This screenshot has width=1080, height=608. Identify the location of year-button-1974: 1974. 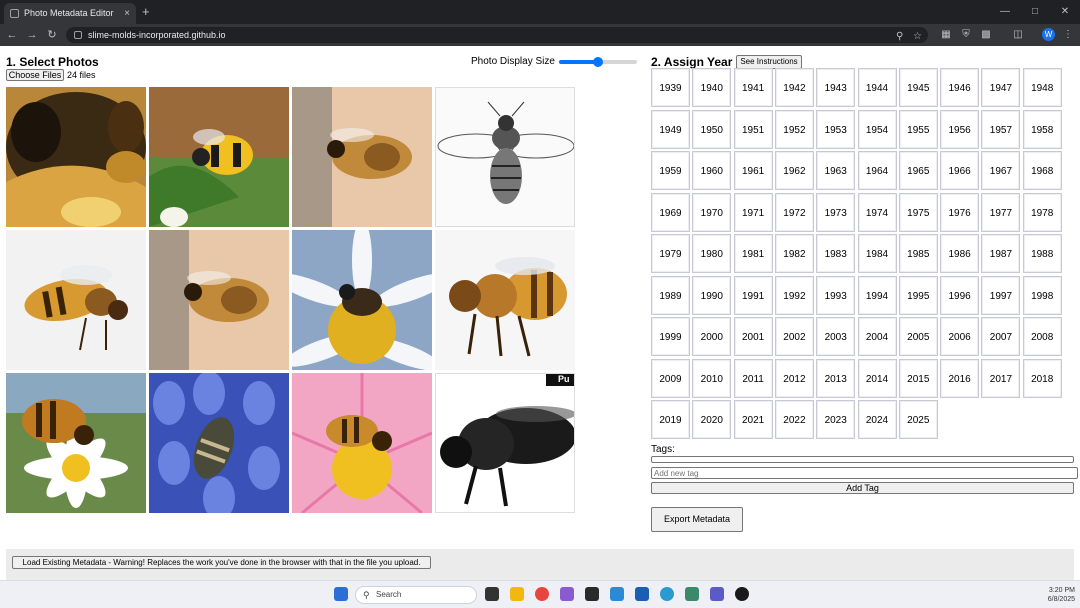
(877, 212).